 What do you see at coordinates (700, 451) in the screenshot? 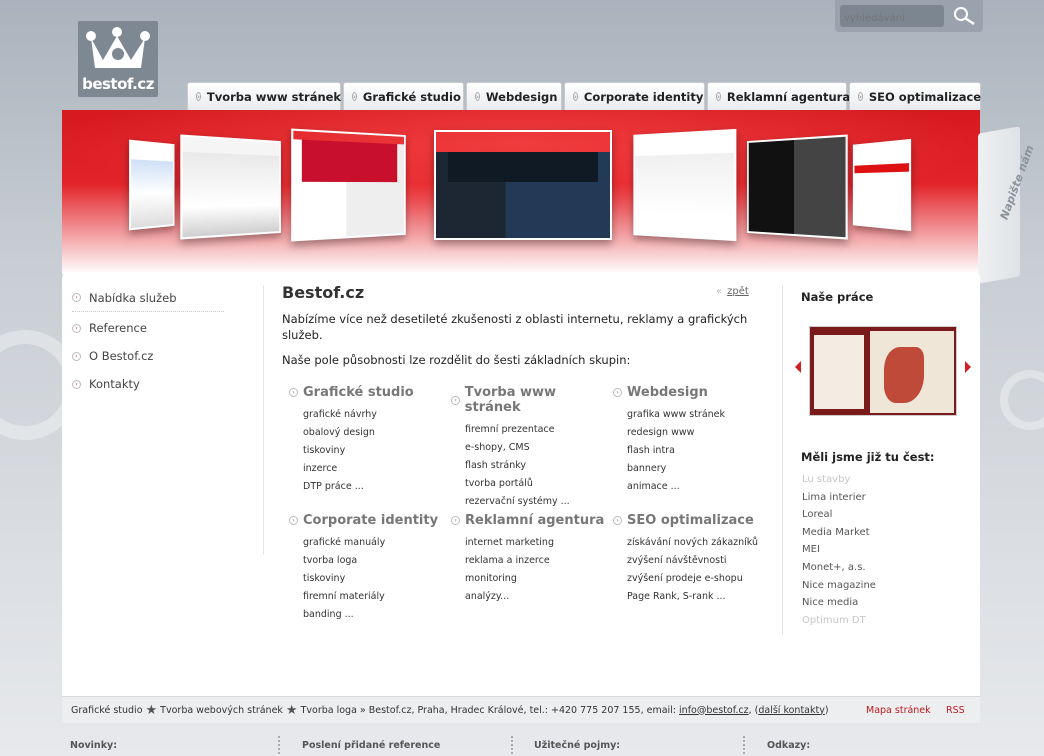
I see `service-link: flash intra` at bounding box center [700, 451].